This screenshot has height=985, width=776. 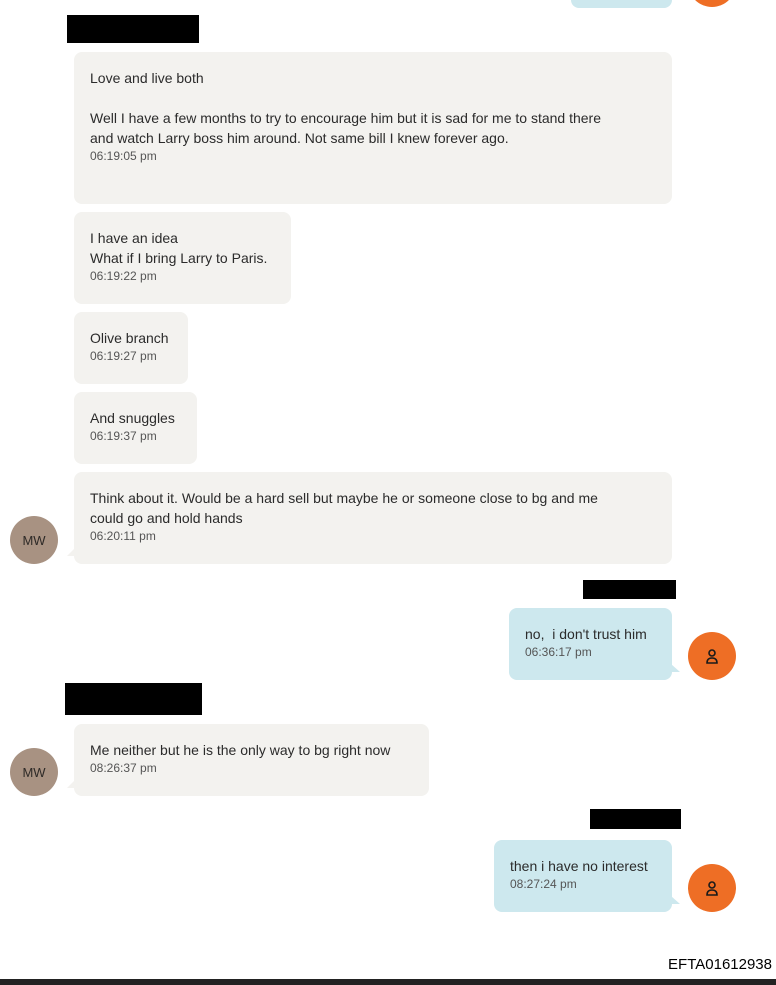 What do you see at coordinates (587, 876) in the screenshot?
I see `message-bubble: then i have no interest 08:27:24 pm` at bounding box center [587, 876].